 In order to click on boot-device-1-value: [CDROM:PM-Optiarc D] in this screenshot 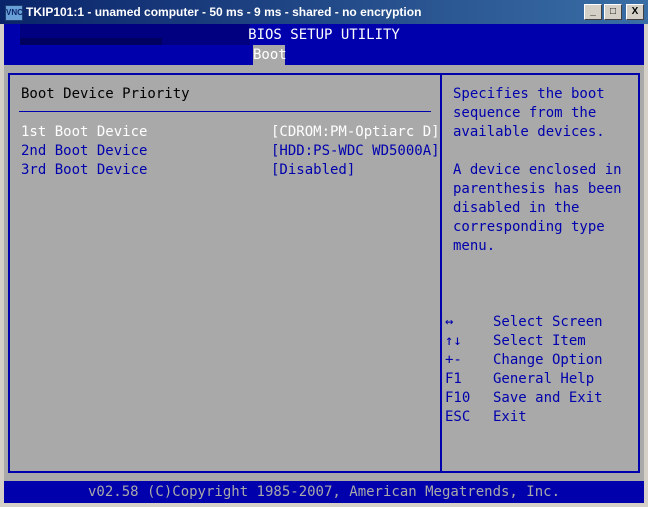, I will do `click(355, 132)`.